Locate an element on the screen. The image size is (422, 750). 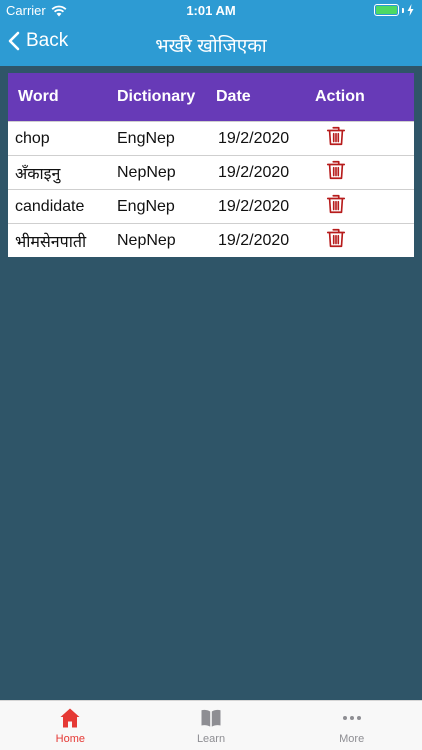
tab-learn: Learn is located at coordinates (211, 725).